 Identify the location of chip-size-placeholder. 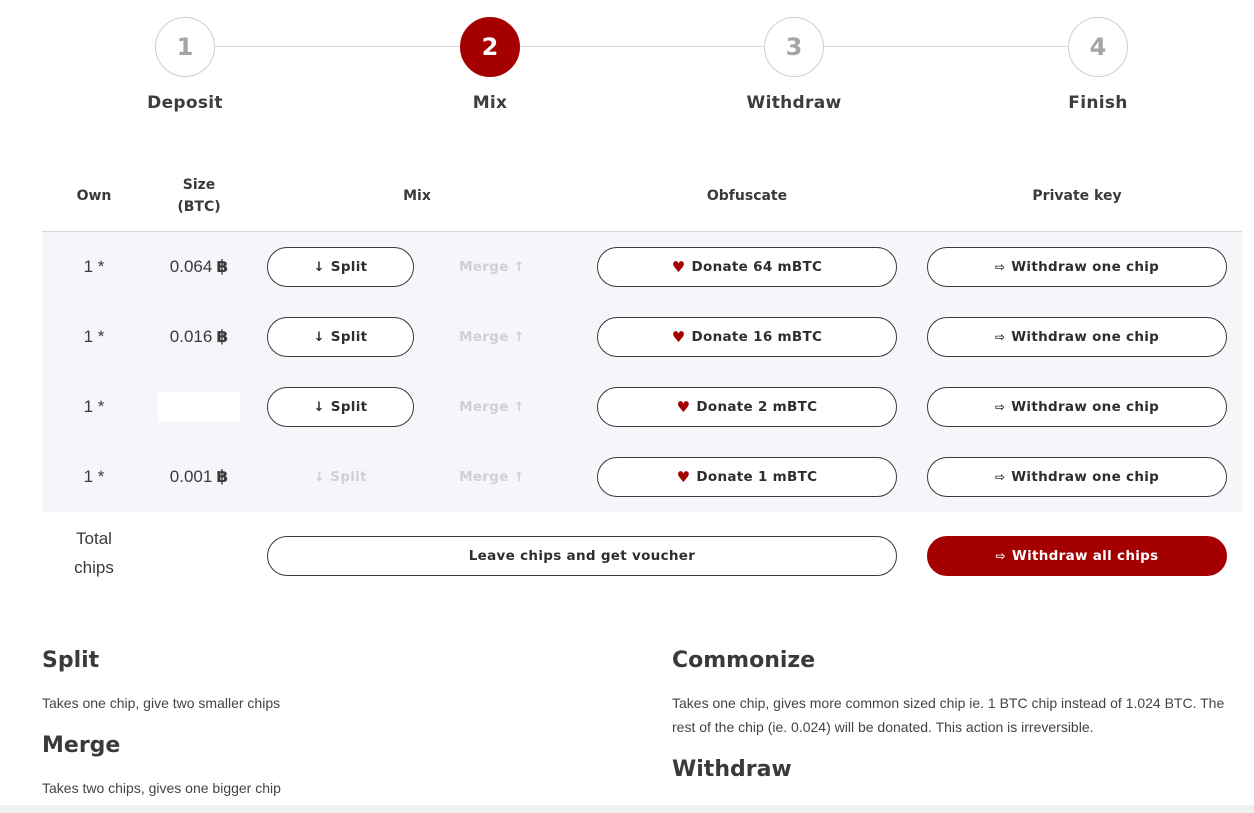
(199, 407).